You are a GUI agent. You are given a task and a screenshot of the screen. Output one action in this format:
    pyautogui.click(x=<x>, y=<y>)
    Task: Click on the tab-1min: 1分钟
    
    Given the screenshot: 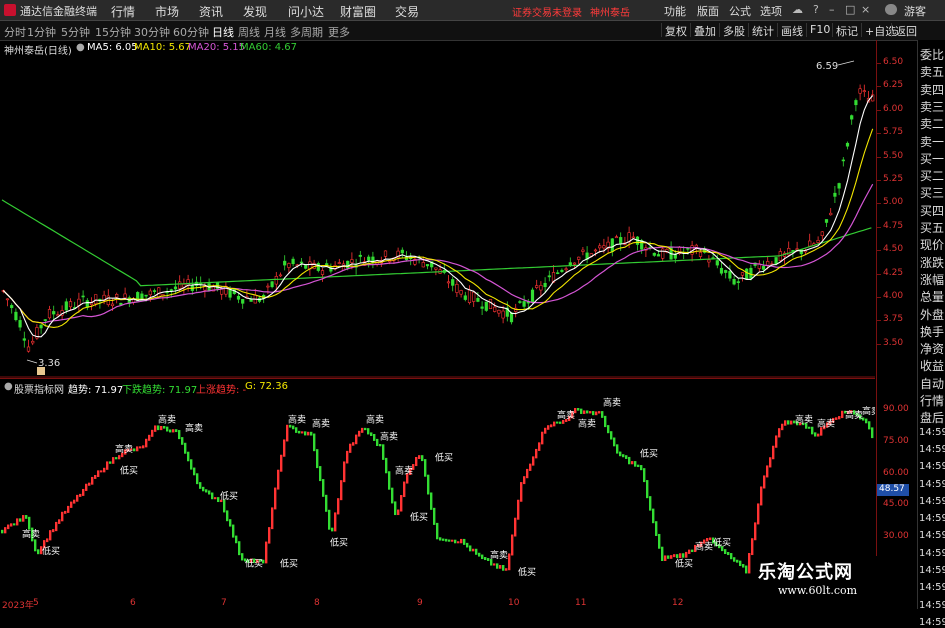 What is the action you would take?
    pyautogui.click(x=41, y=32)
    